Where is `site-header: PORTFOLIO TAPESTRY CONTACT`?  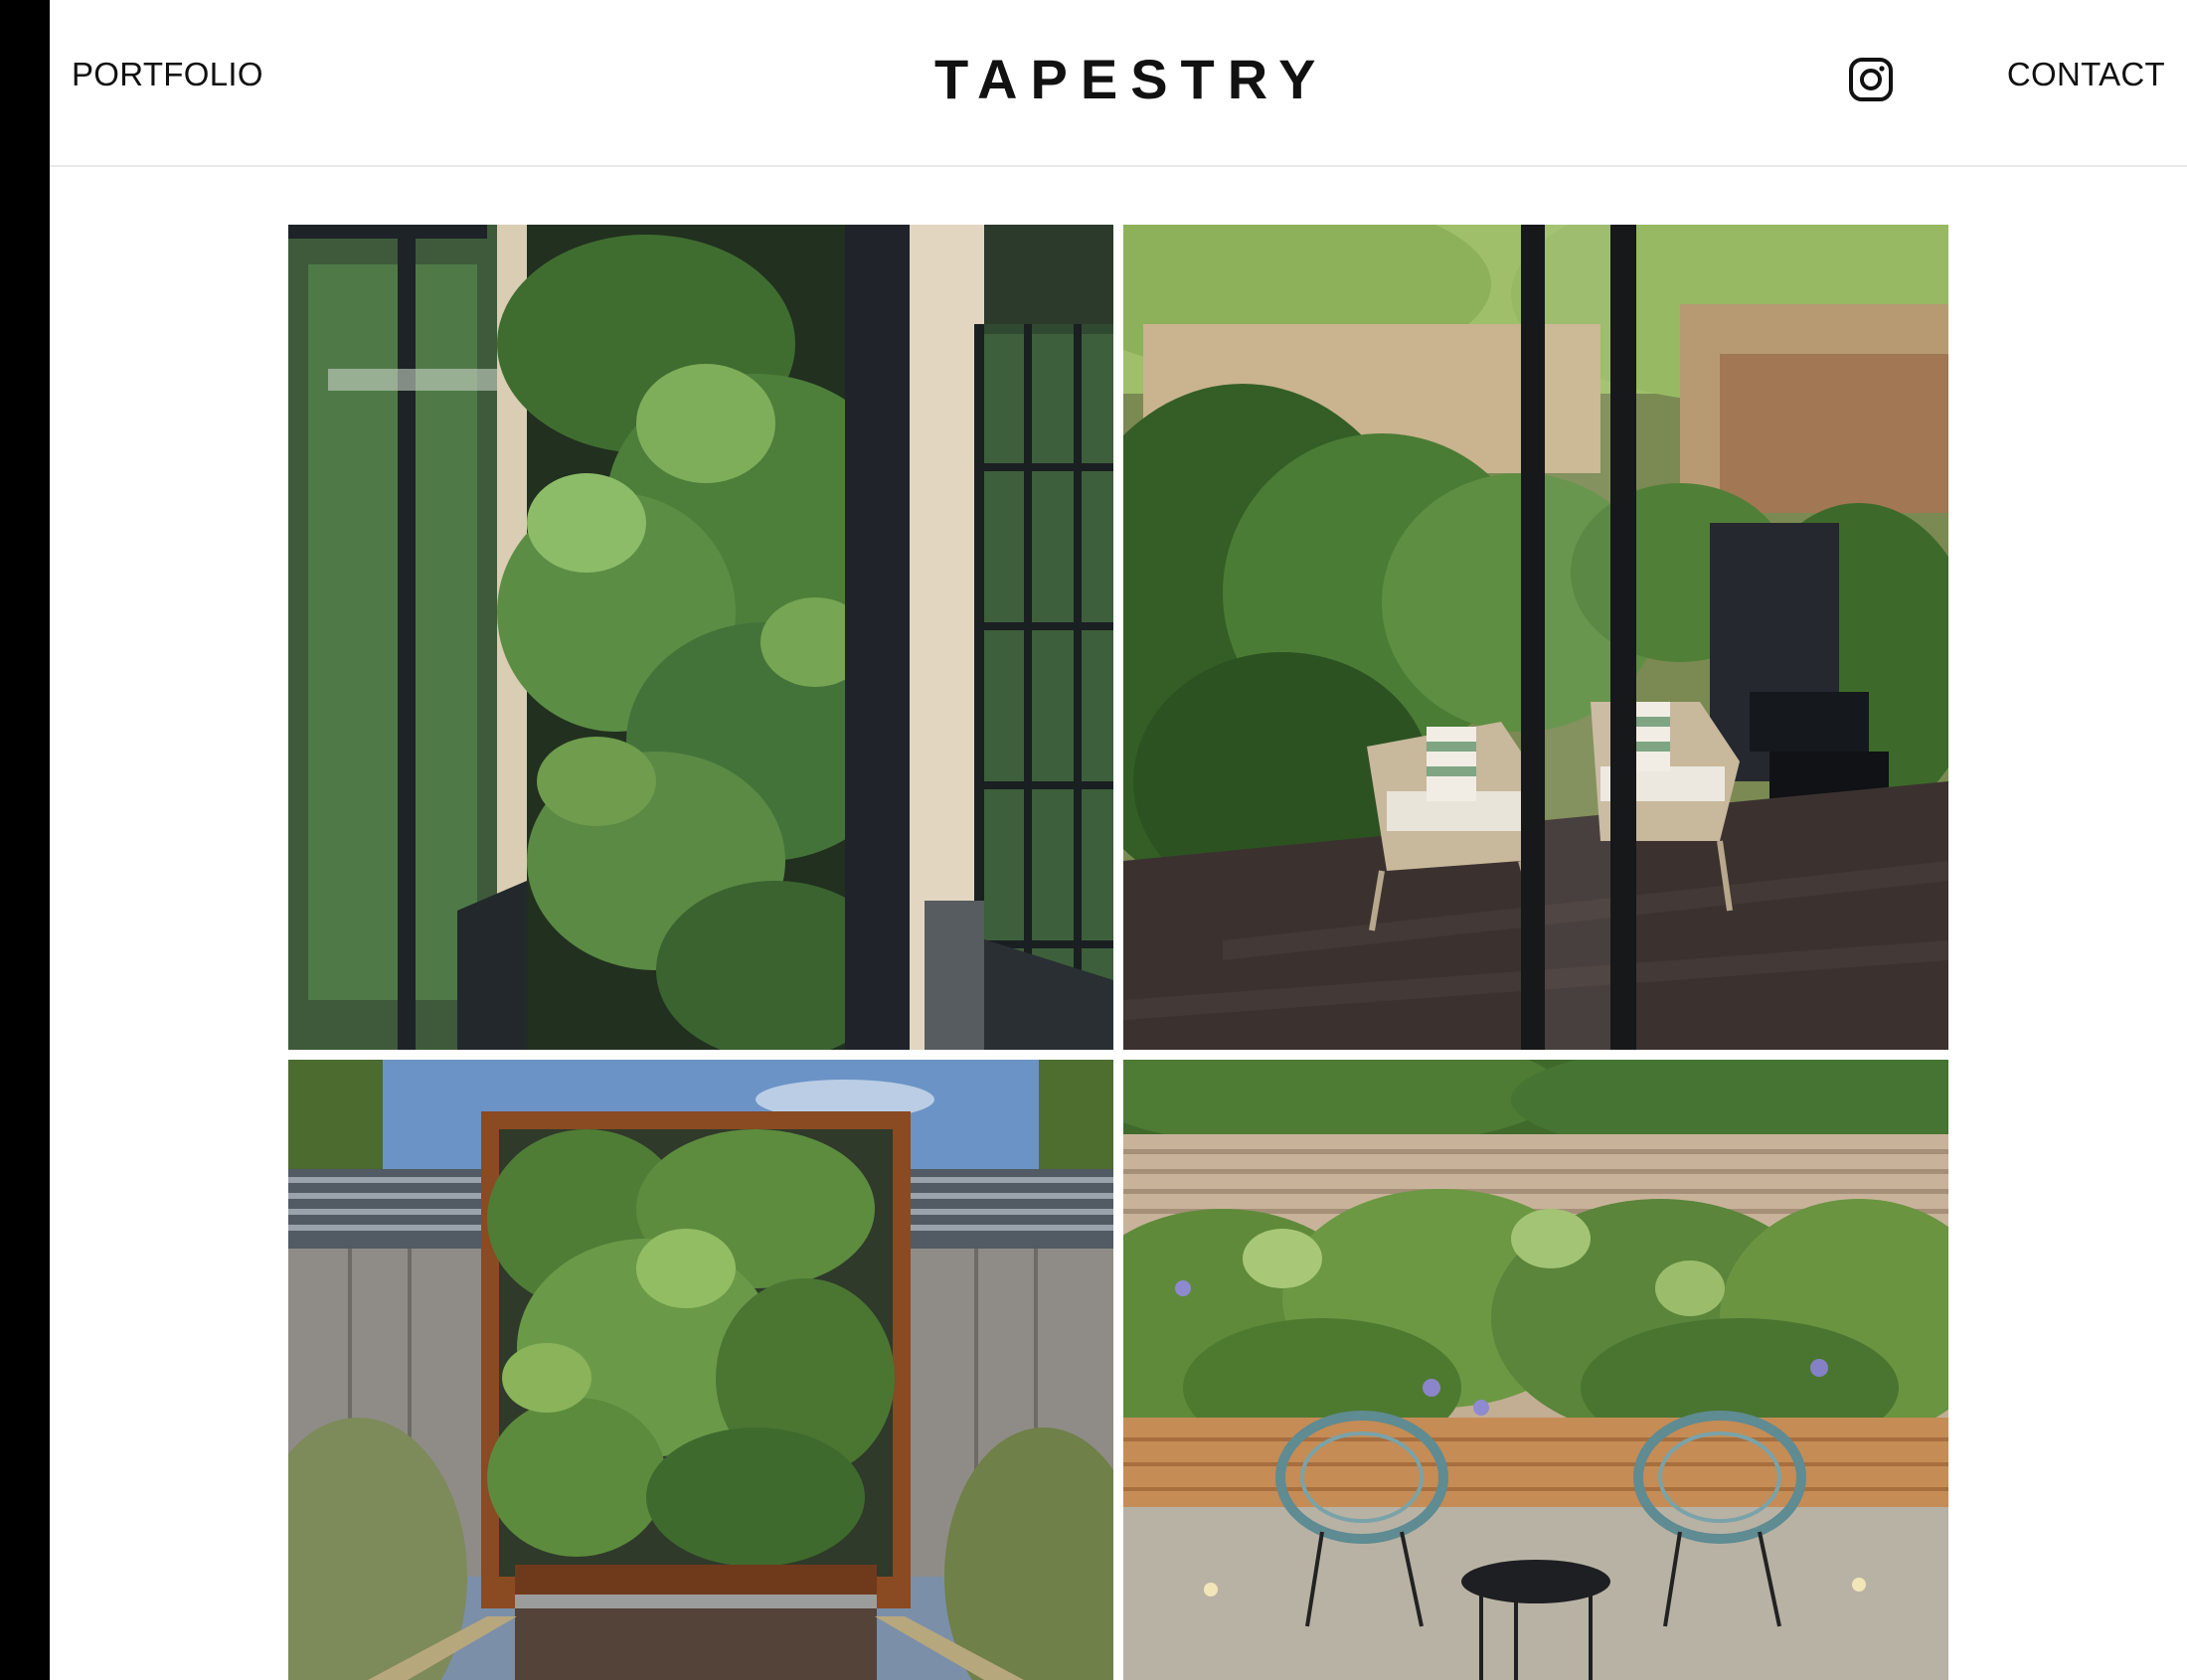
site-header: PORTFOLIO TAPESTRY CONTACT is located at coordinates (1118, 83).